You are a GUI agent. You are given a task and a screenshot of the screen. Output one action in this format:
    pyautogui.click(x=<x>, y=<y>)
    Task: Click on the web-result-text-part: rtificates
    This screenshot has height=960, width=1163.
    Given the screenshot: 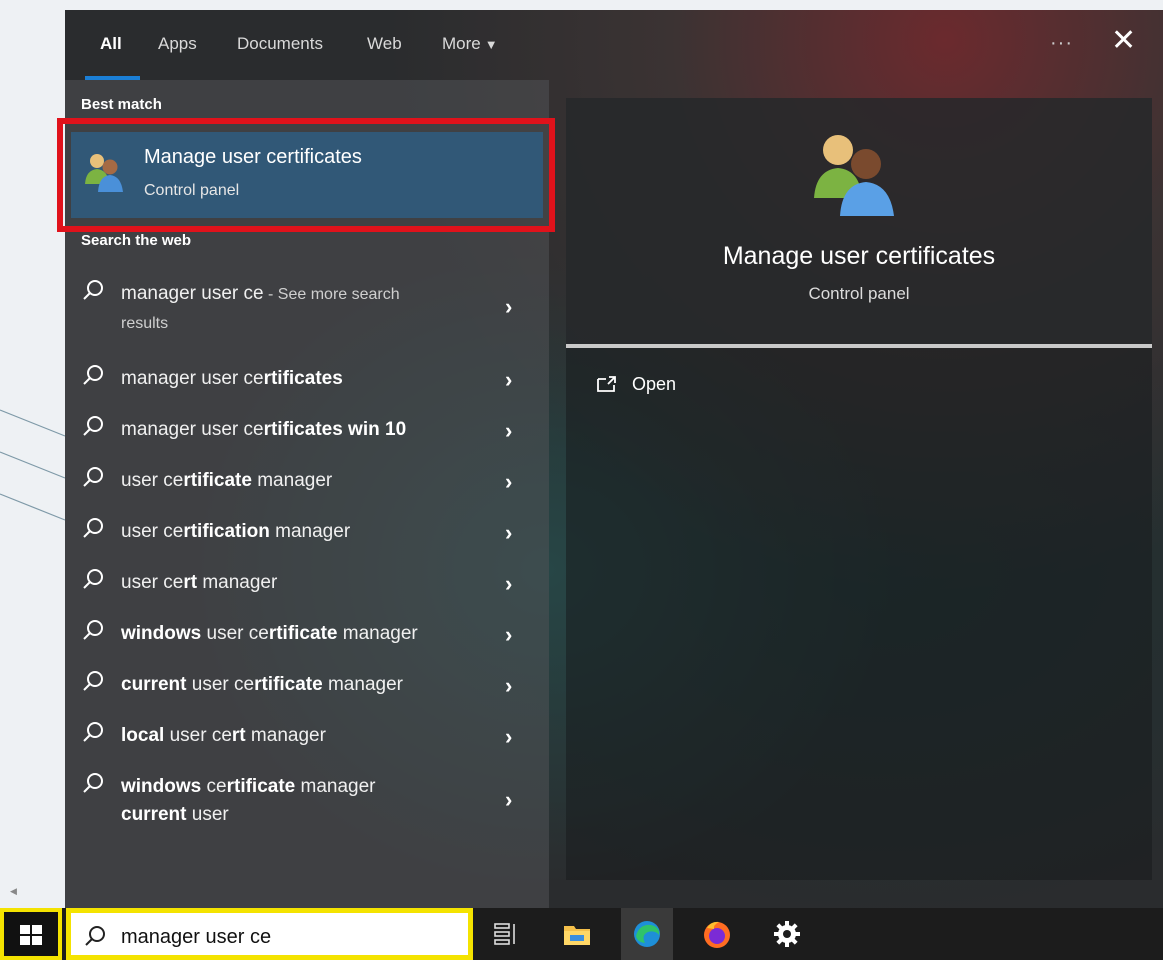 What is the action you would take?
    pyautogui.click(x=303, y=378)
    